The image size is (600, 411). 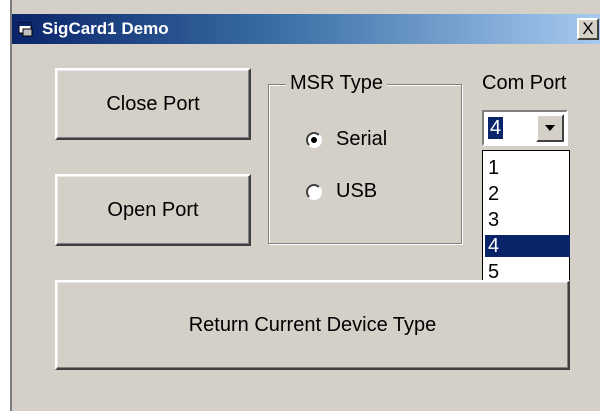 I want to click on dropdown-item: 1, so click(x=527, y=168).